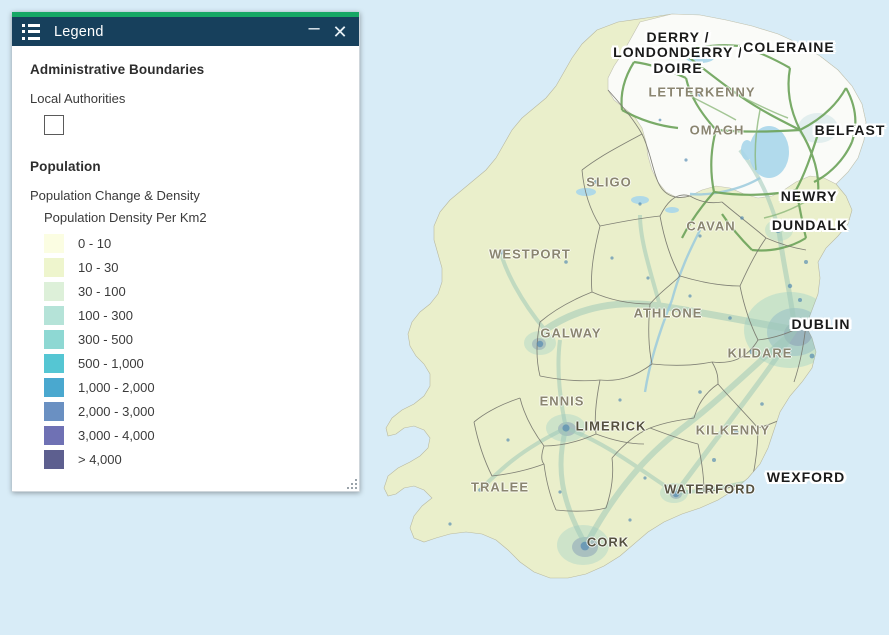 The height and width of the screenshot is (635, 889). Describe the element at coordinates (125, 217) in the screenshot. I see `sublayer-name-population-density: Population Density Per Km2` at that location.